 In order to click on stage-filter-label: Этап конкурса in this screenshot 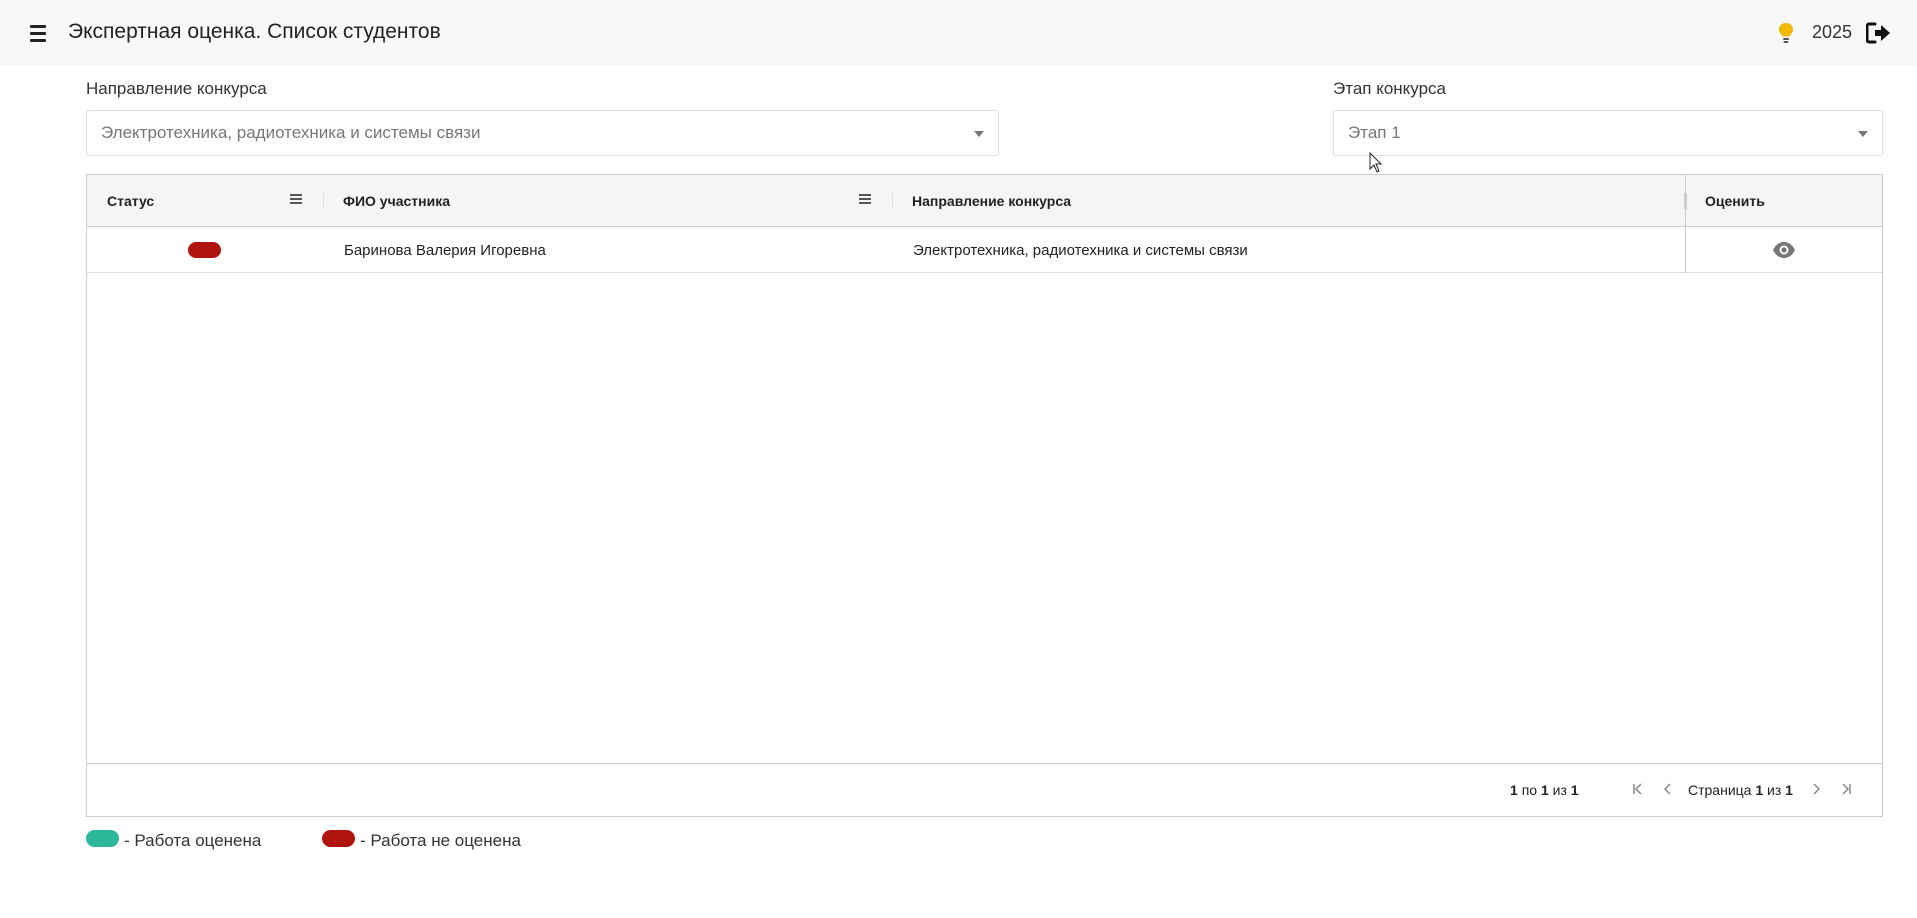, I will do `click(1390, 88)`.